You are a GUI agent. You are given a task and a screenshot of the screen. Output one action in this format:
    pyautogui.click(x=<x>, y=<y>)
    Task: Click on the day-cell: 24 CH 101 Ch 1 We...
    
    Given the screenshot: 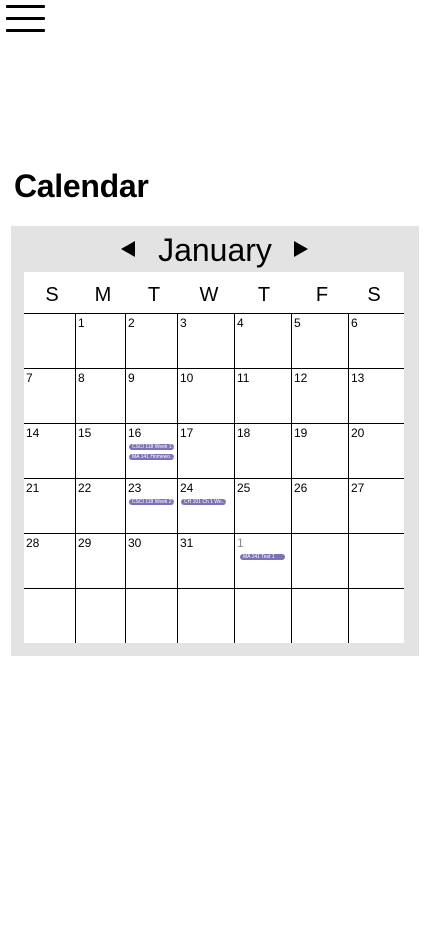 What is the action you would take?
    pyautogui.click(x=205, y=506)
    